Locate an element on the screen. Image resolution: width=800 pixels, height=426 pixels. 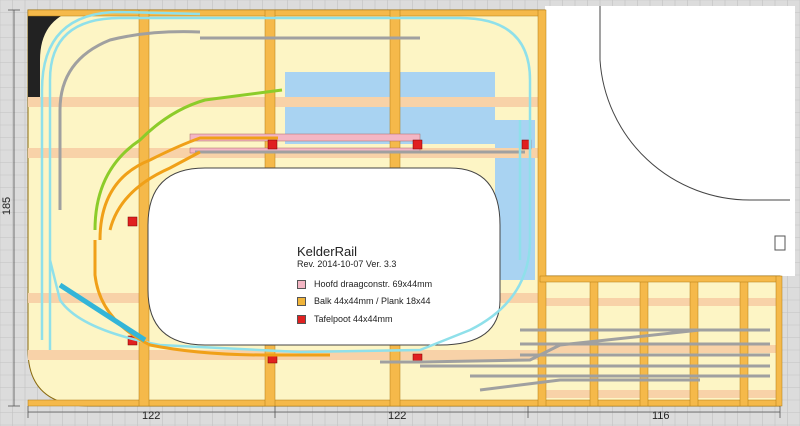
legend-item-beam: Balk 44x44mm / Plank 18x44 is located at coordinates (364, 301).